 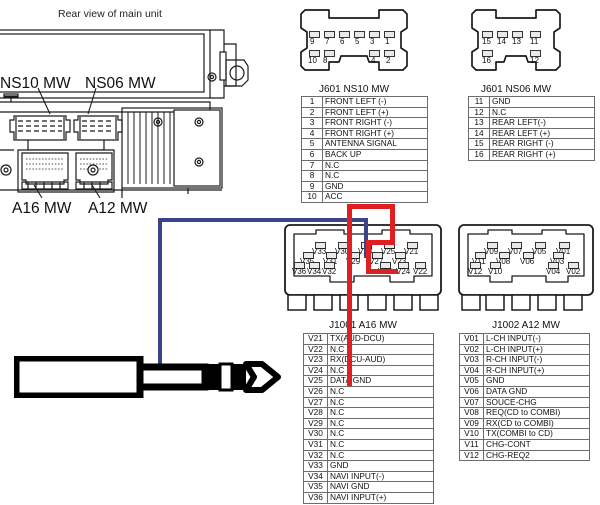 I want to click on pin-number: V21, so click(x=315, y=339).